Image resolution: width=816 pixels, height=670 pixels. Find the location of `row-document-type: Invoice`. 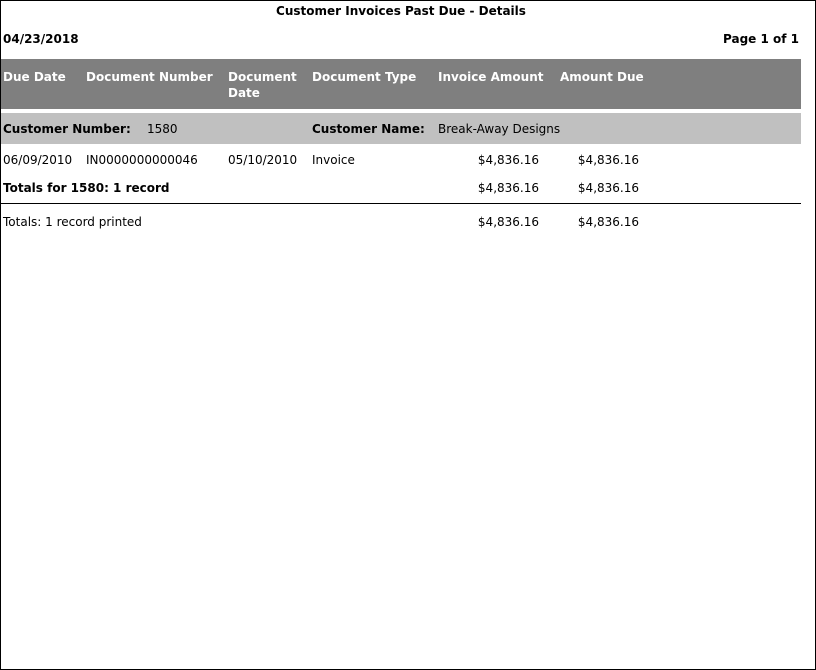

row-document-type: Invoice is located at coordinates (333, 160).